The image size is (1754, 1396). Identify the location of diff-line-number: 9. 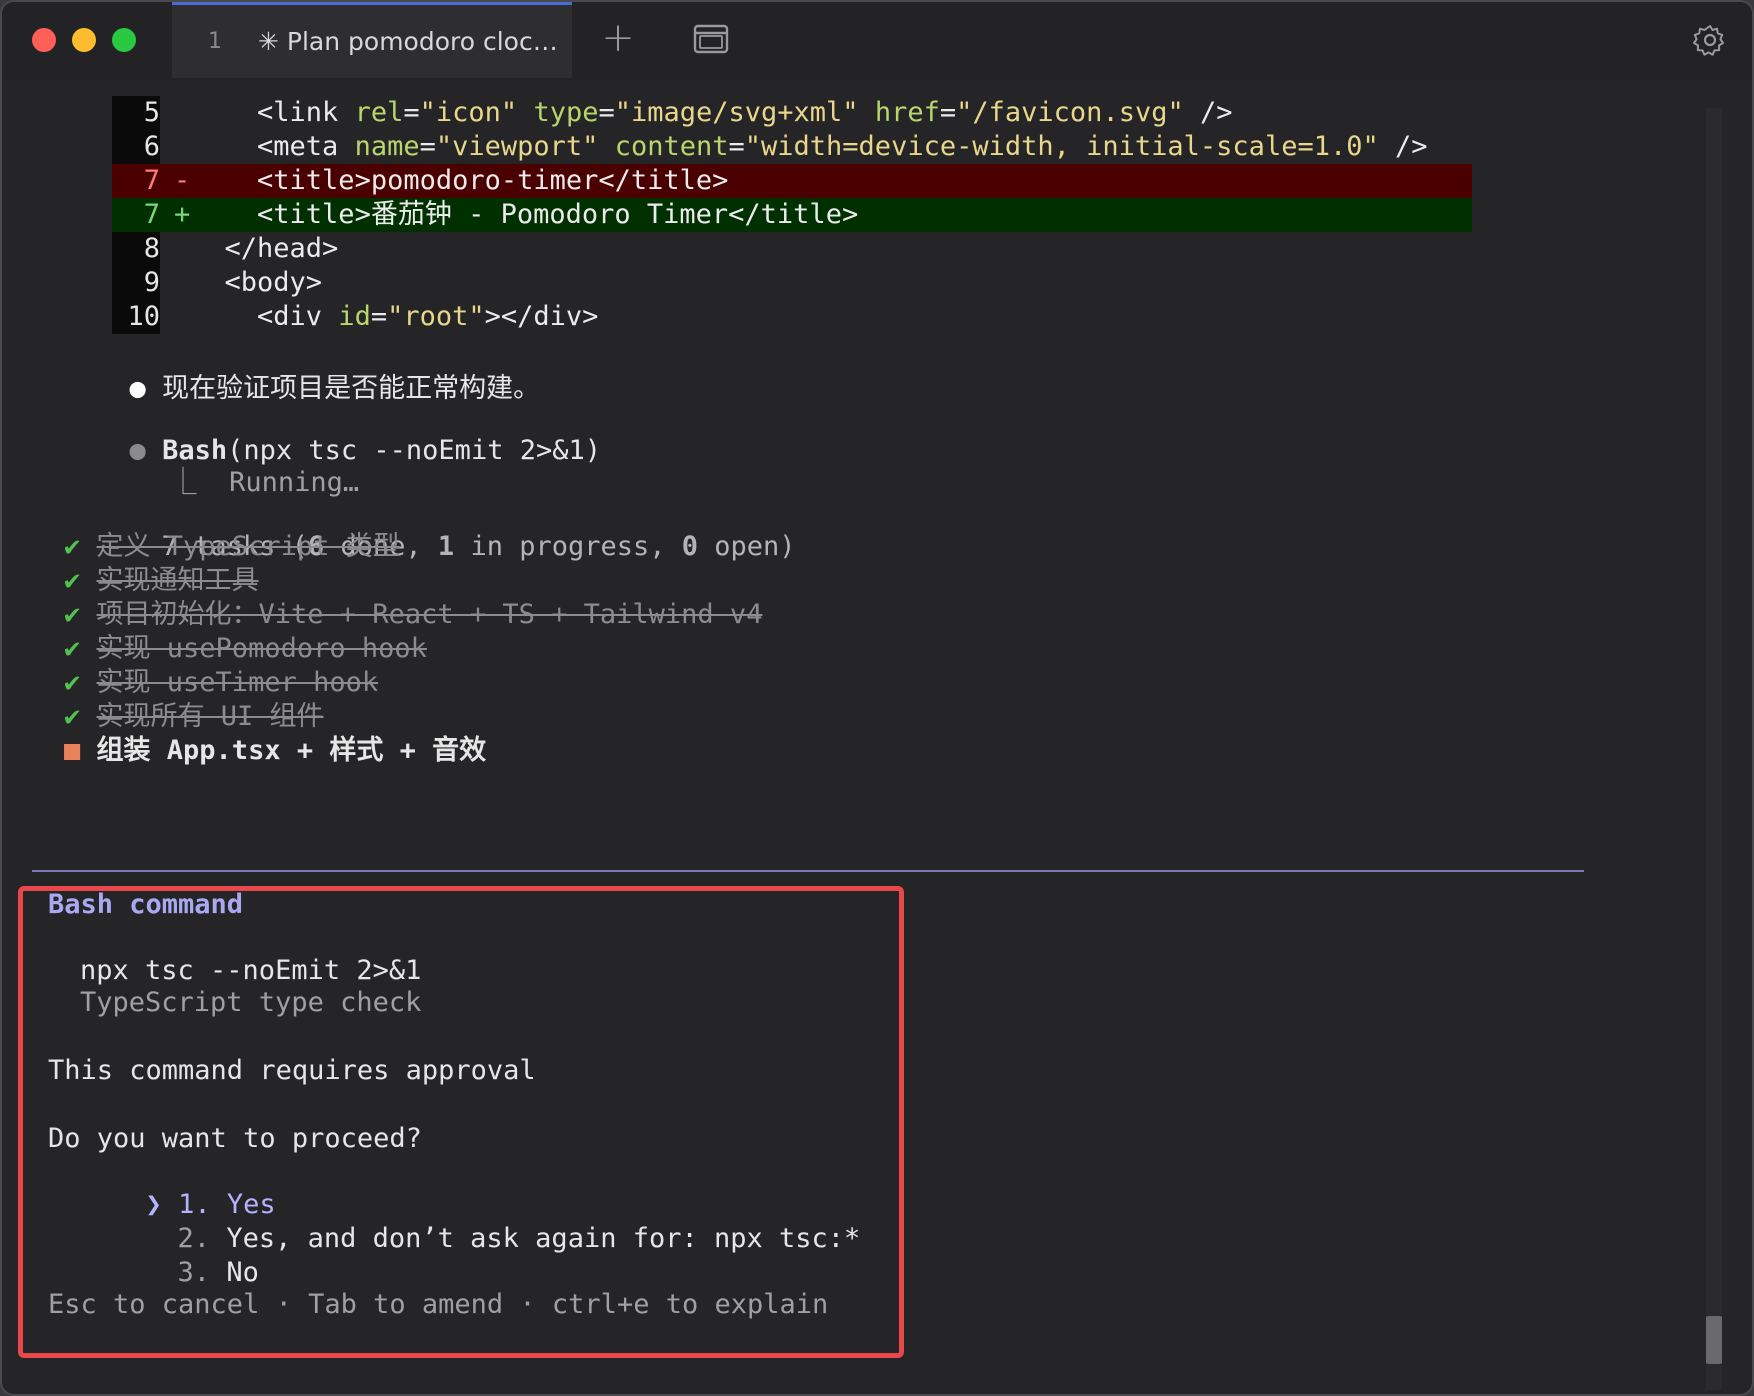
(151, 282).